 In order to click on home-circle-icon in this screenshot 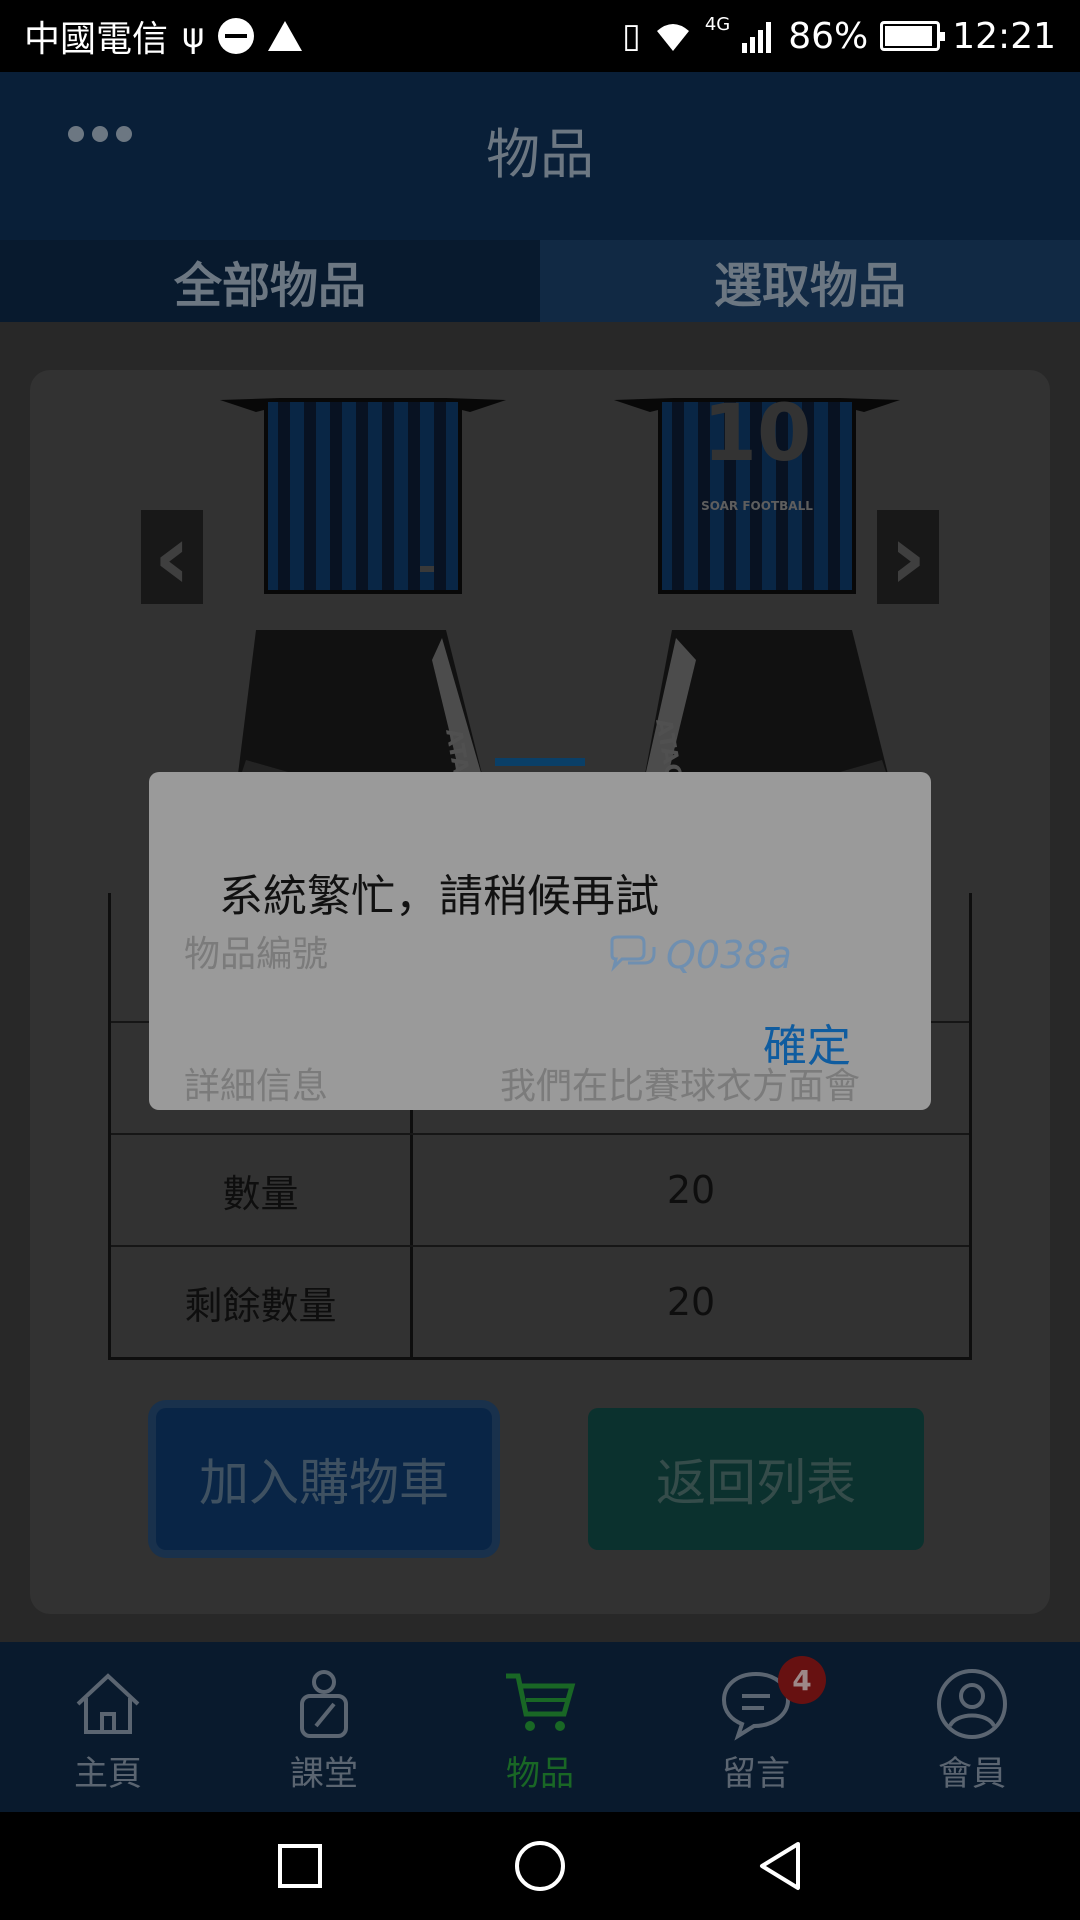, I will do `click(540, 1866)`.